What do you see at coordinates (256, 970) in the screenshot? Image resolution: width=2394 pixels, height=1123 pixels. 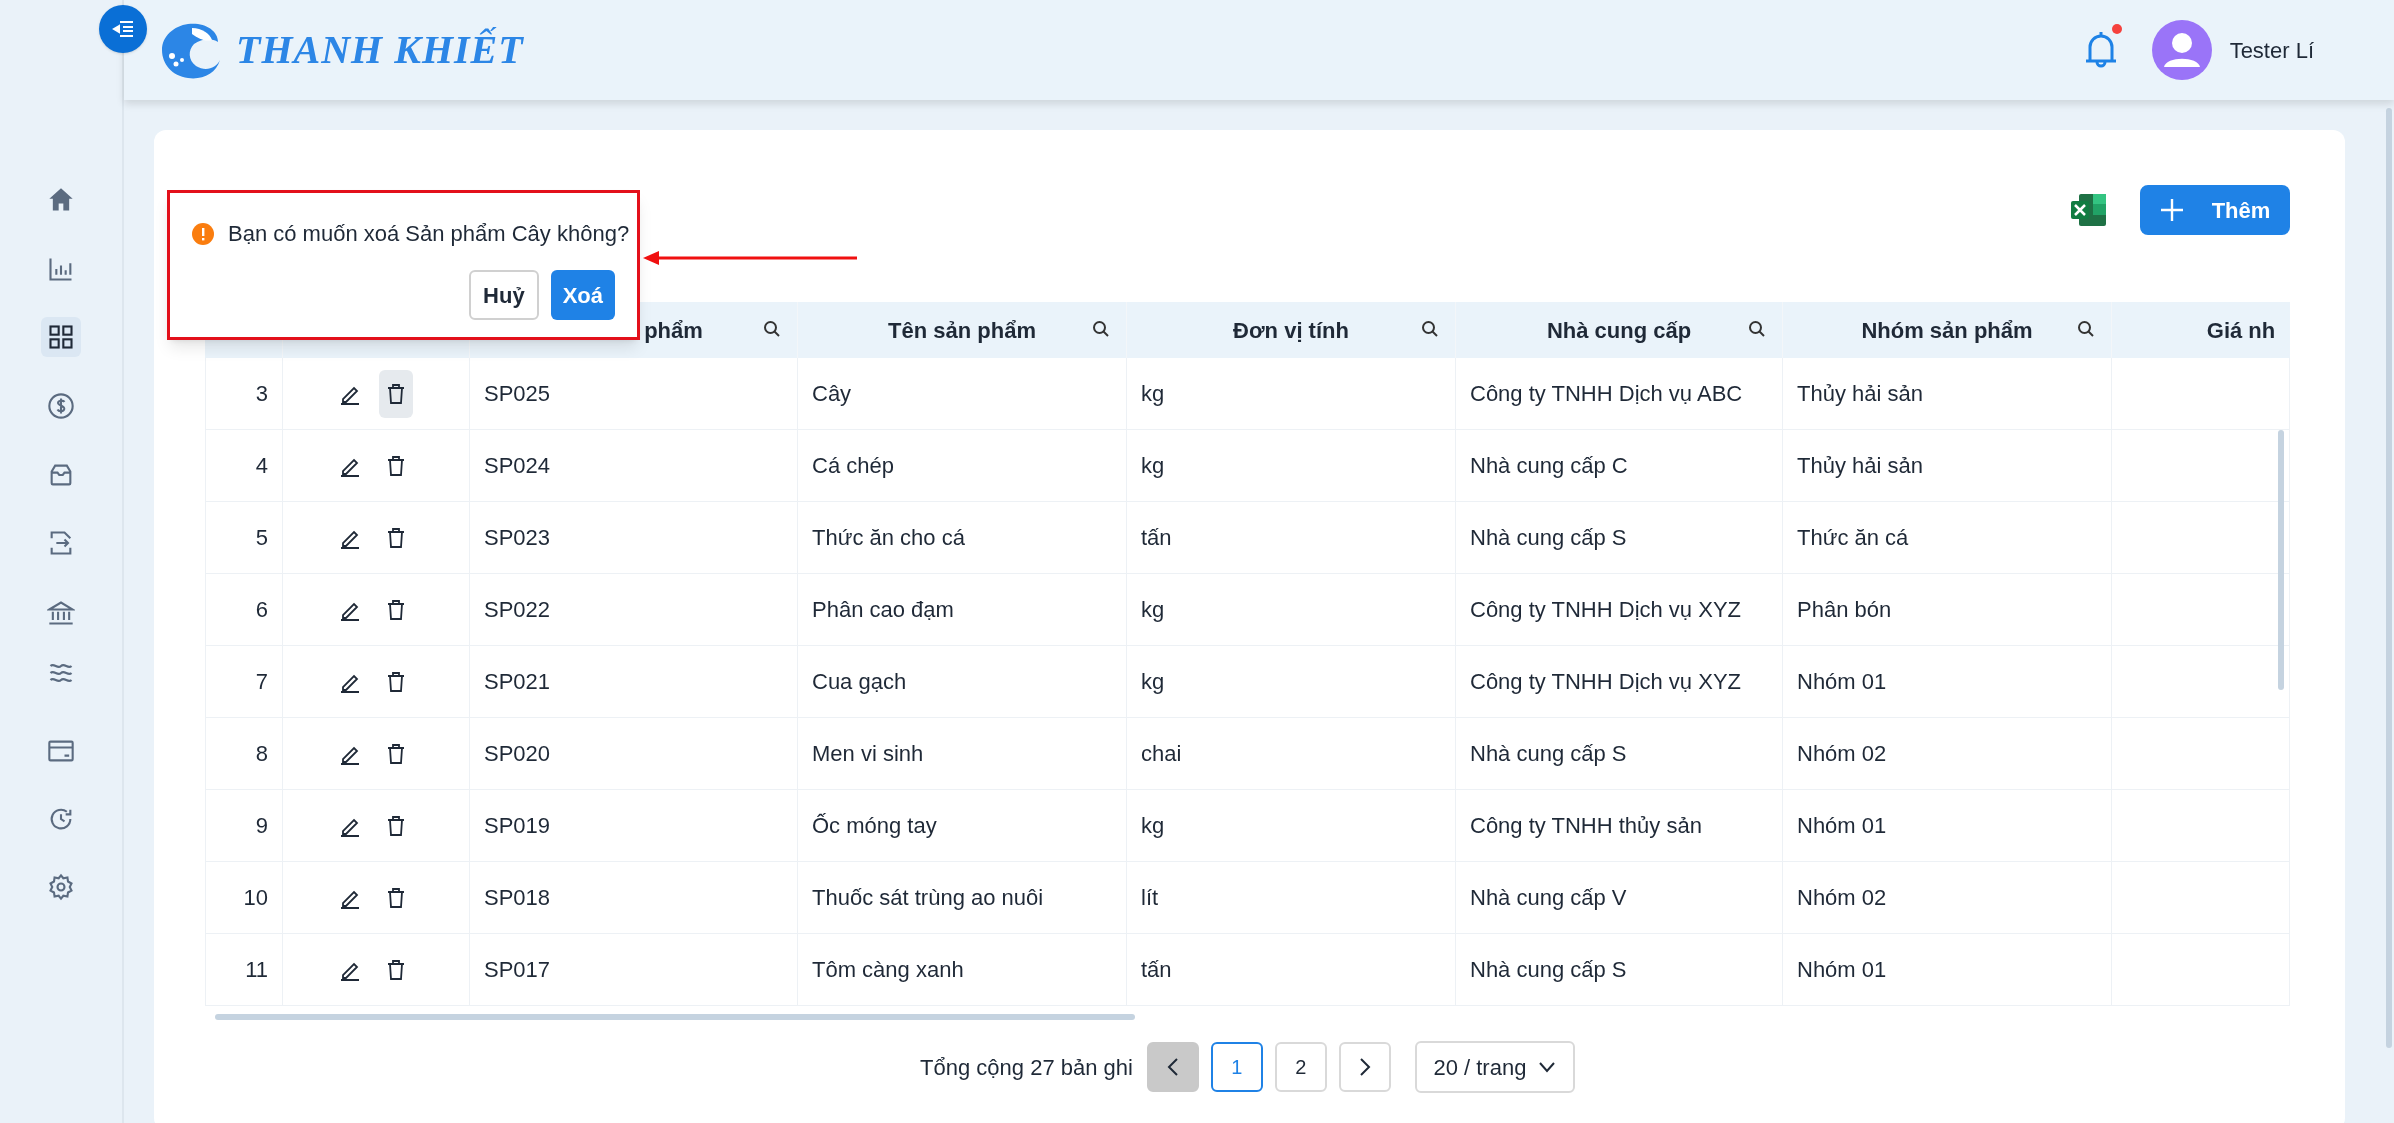 I see `table-cell-text: 11` at bounding box center [256, 970].